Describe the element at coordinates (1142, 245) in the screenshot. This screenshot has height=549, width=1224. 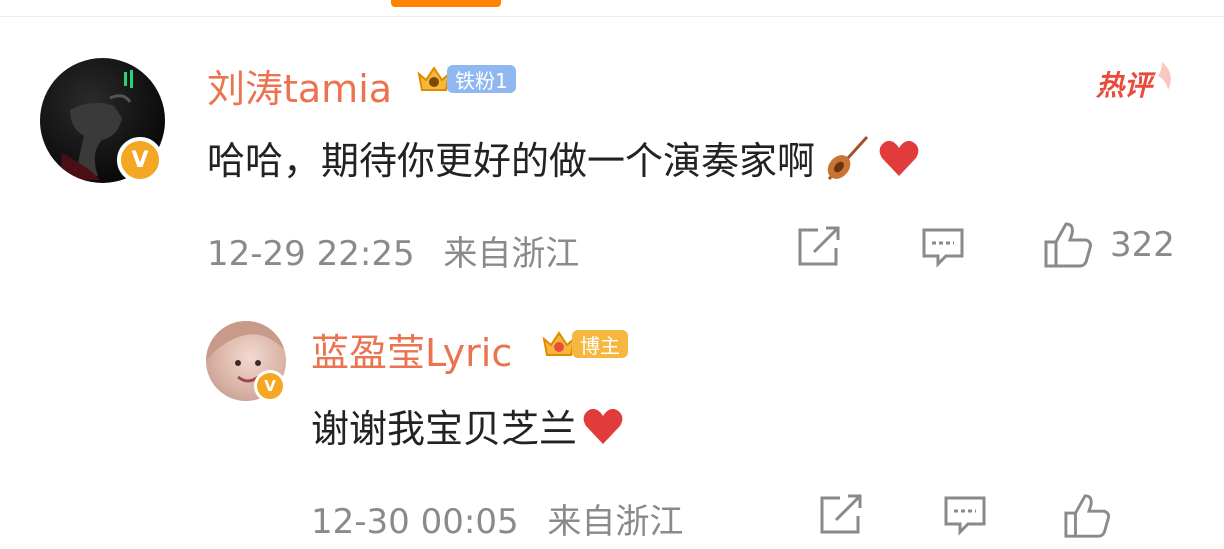
I see `like-count: 322` at that location.